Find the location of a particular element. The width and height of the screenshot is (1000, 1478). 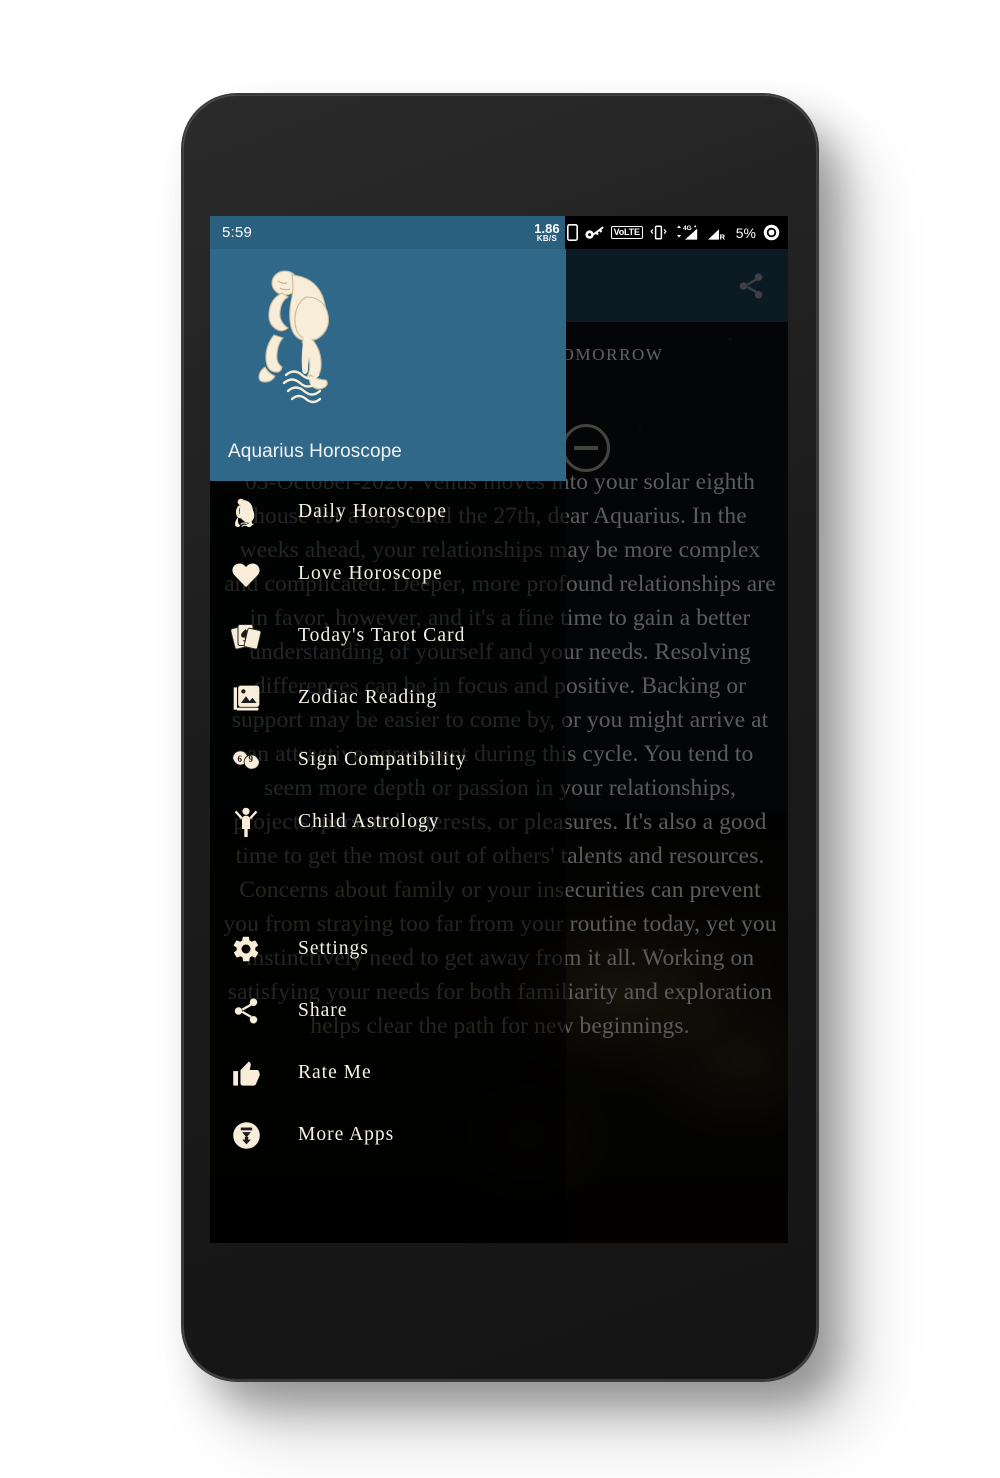

signal-4g-icon: 4G is located at coordinates (687, 232).